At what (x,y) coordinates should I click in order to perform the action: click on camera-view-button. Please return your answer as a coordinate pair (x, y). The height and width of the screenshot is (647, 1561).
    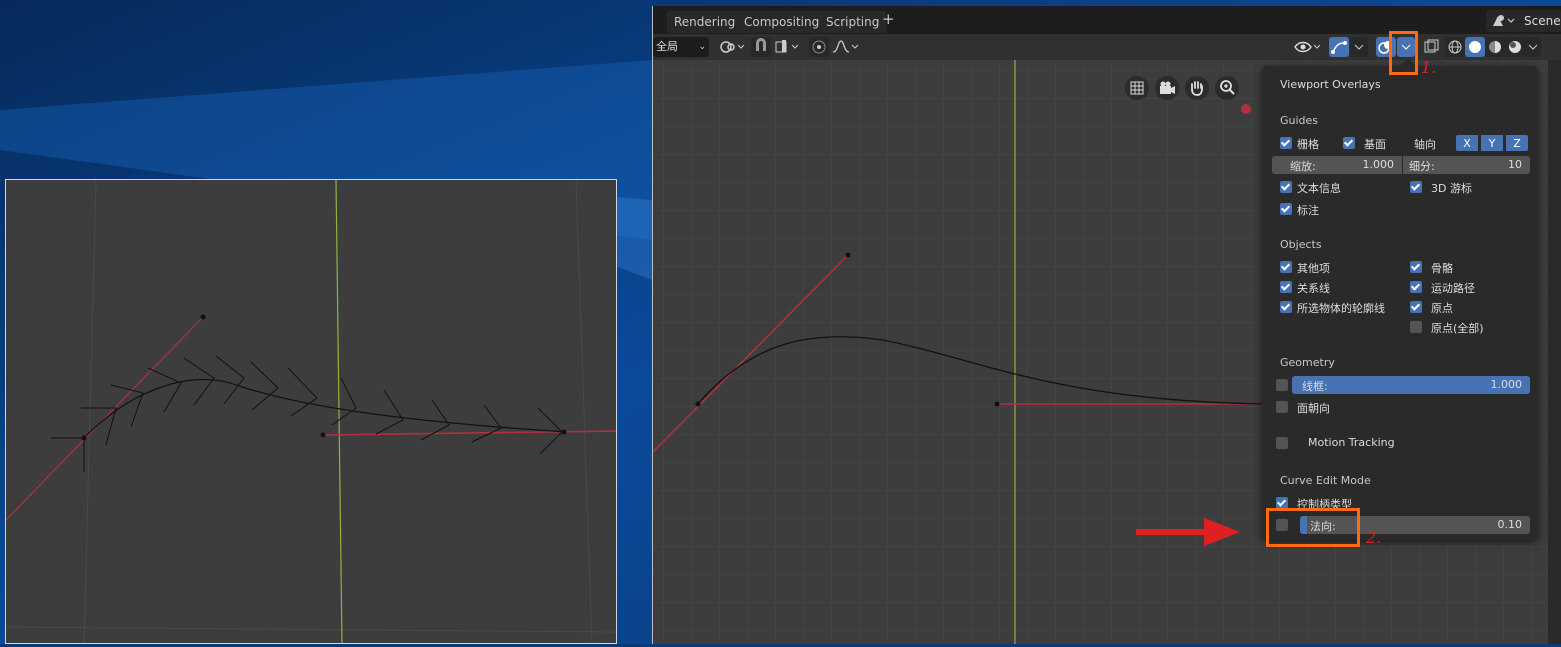
    Looking at the image, I should click on (1167, 88).